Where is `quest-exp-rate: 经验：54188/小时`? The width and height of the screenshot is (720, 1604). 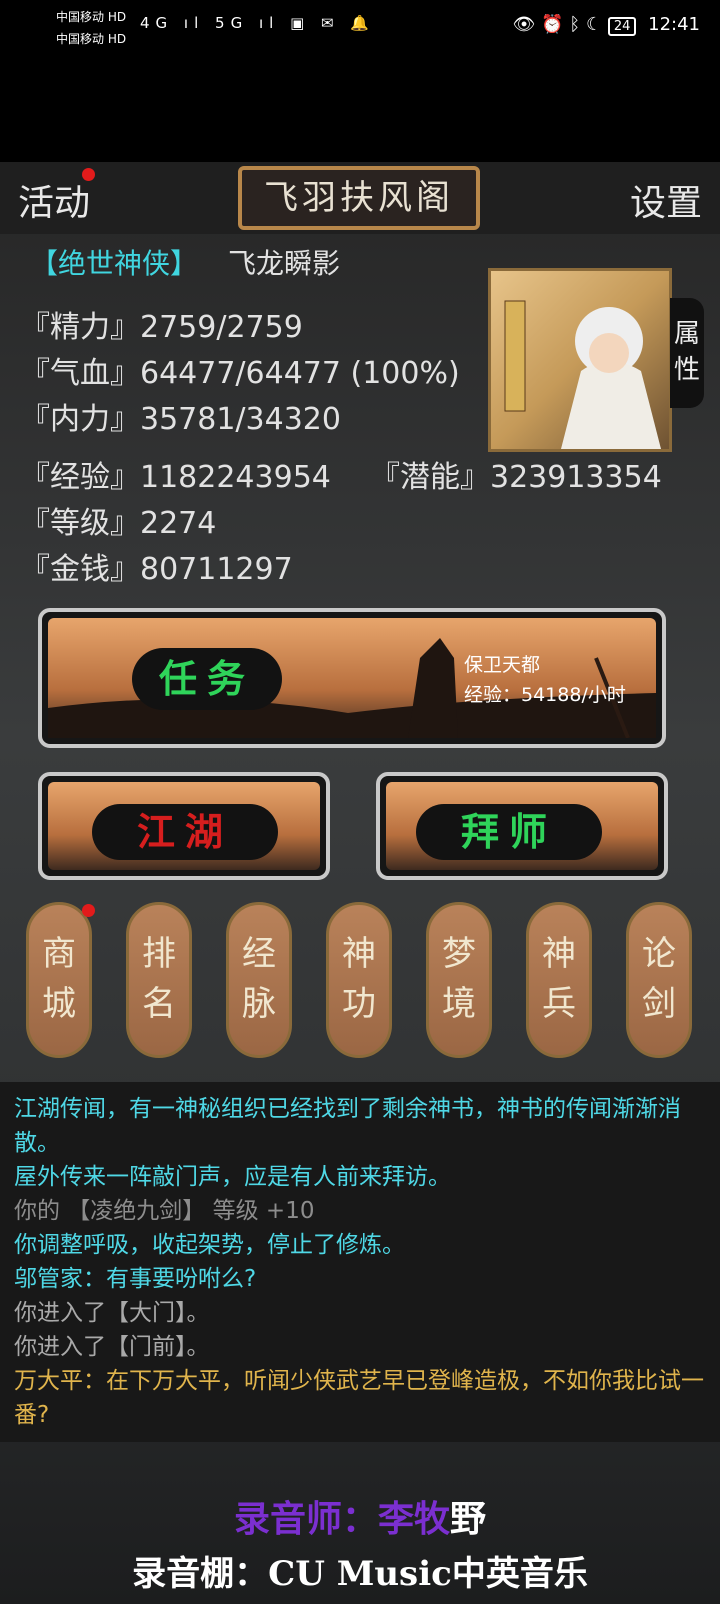
quest-exp-rate: 经验：54188/小时 is located at coordinates (545, 695).